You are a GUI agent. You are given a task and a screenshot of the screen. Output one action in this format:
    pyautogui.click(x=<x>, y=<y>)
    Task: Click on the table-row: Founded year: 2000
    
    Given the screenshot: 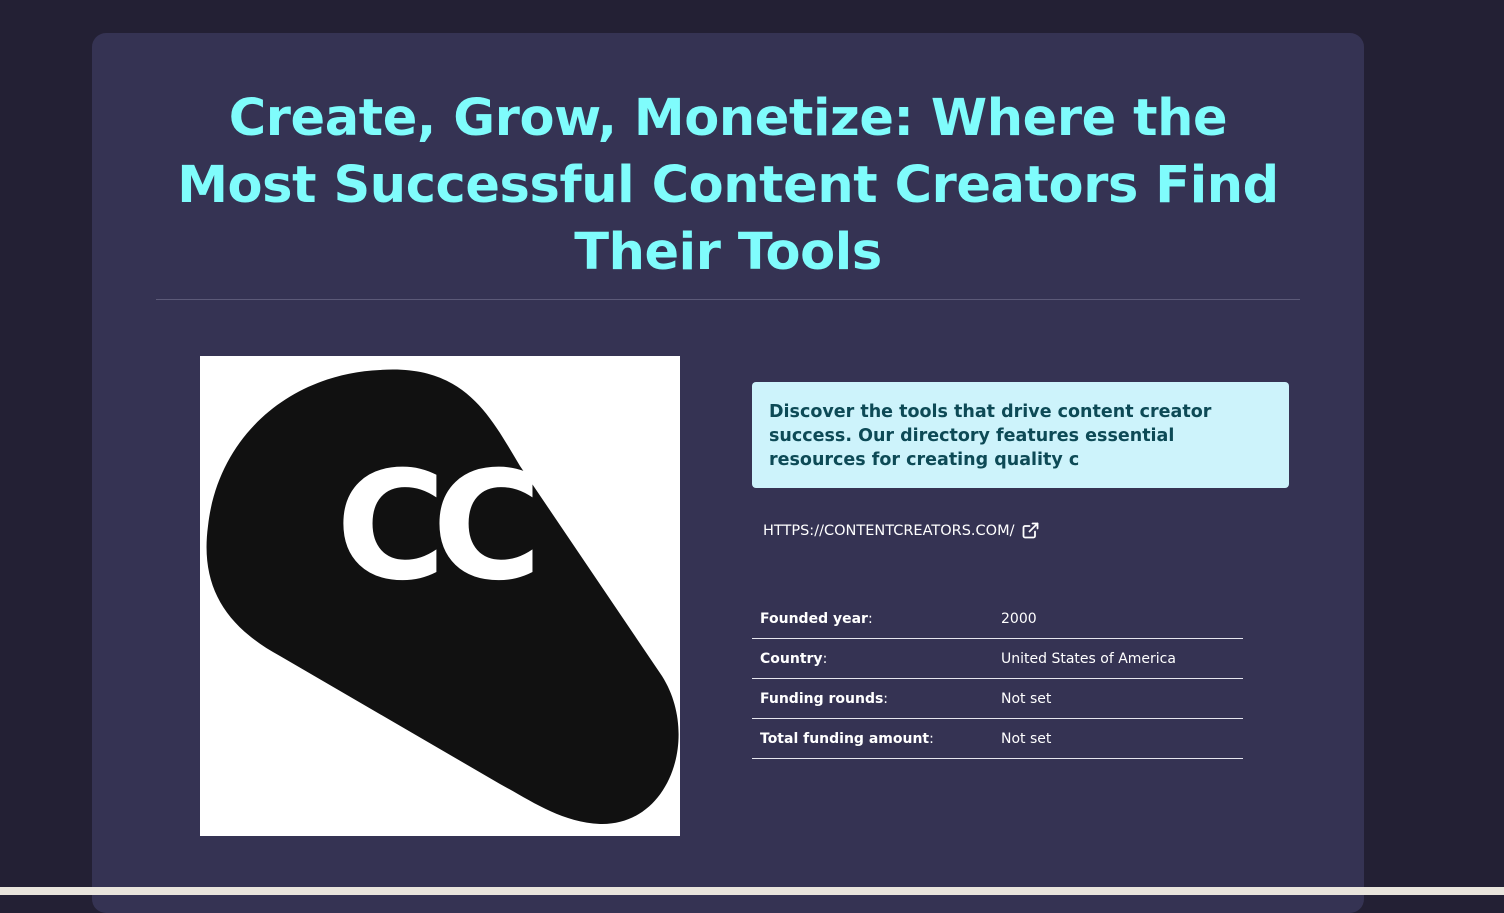 What is the action you would take?
    pyautogui.click(x=997, y=619)
    